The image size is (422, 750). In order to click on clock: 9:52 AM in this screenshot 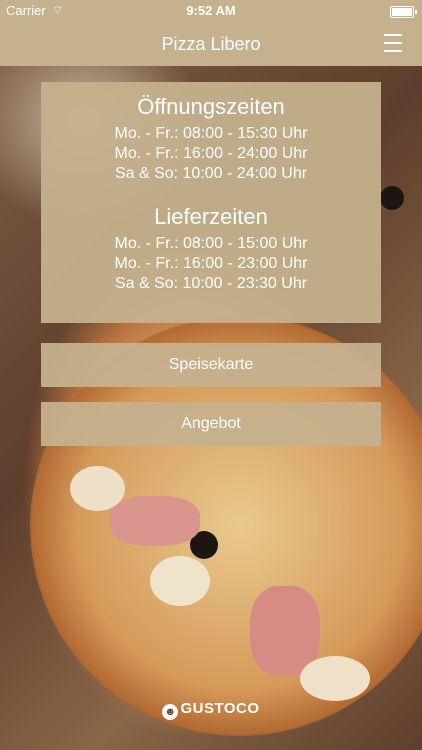, I will do `click(211, 10)`.